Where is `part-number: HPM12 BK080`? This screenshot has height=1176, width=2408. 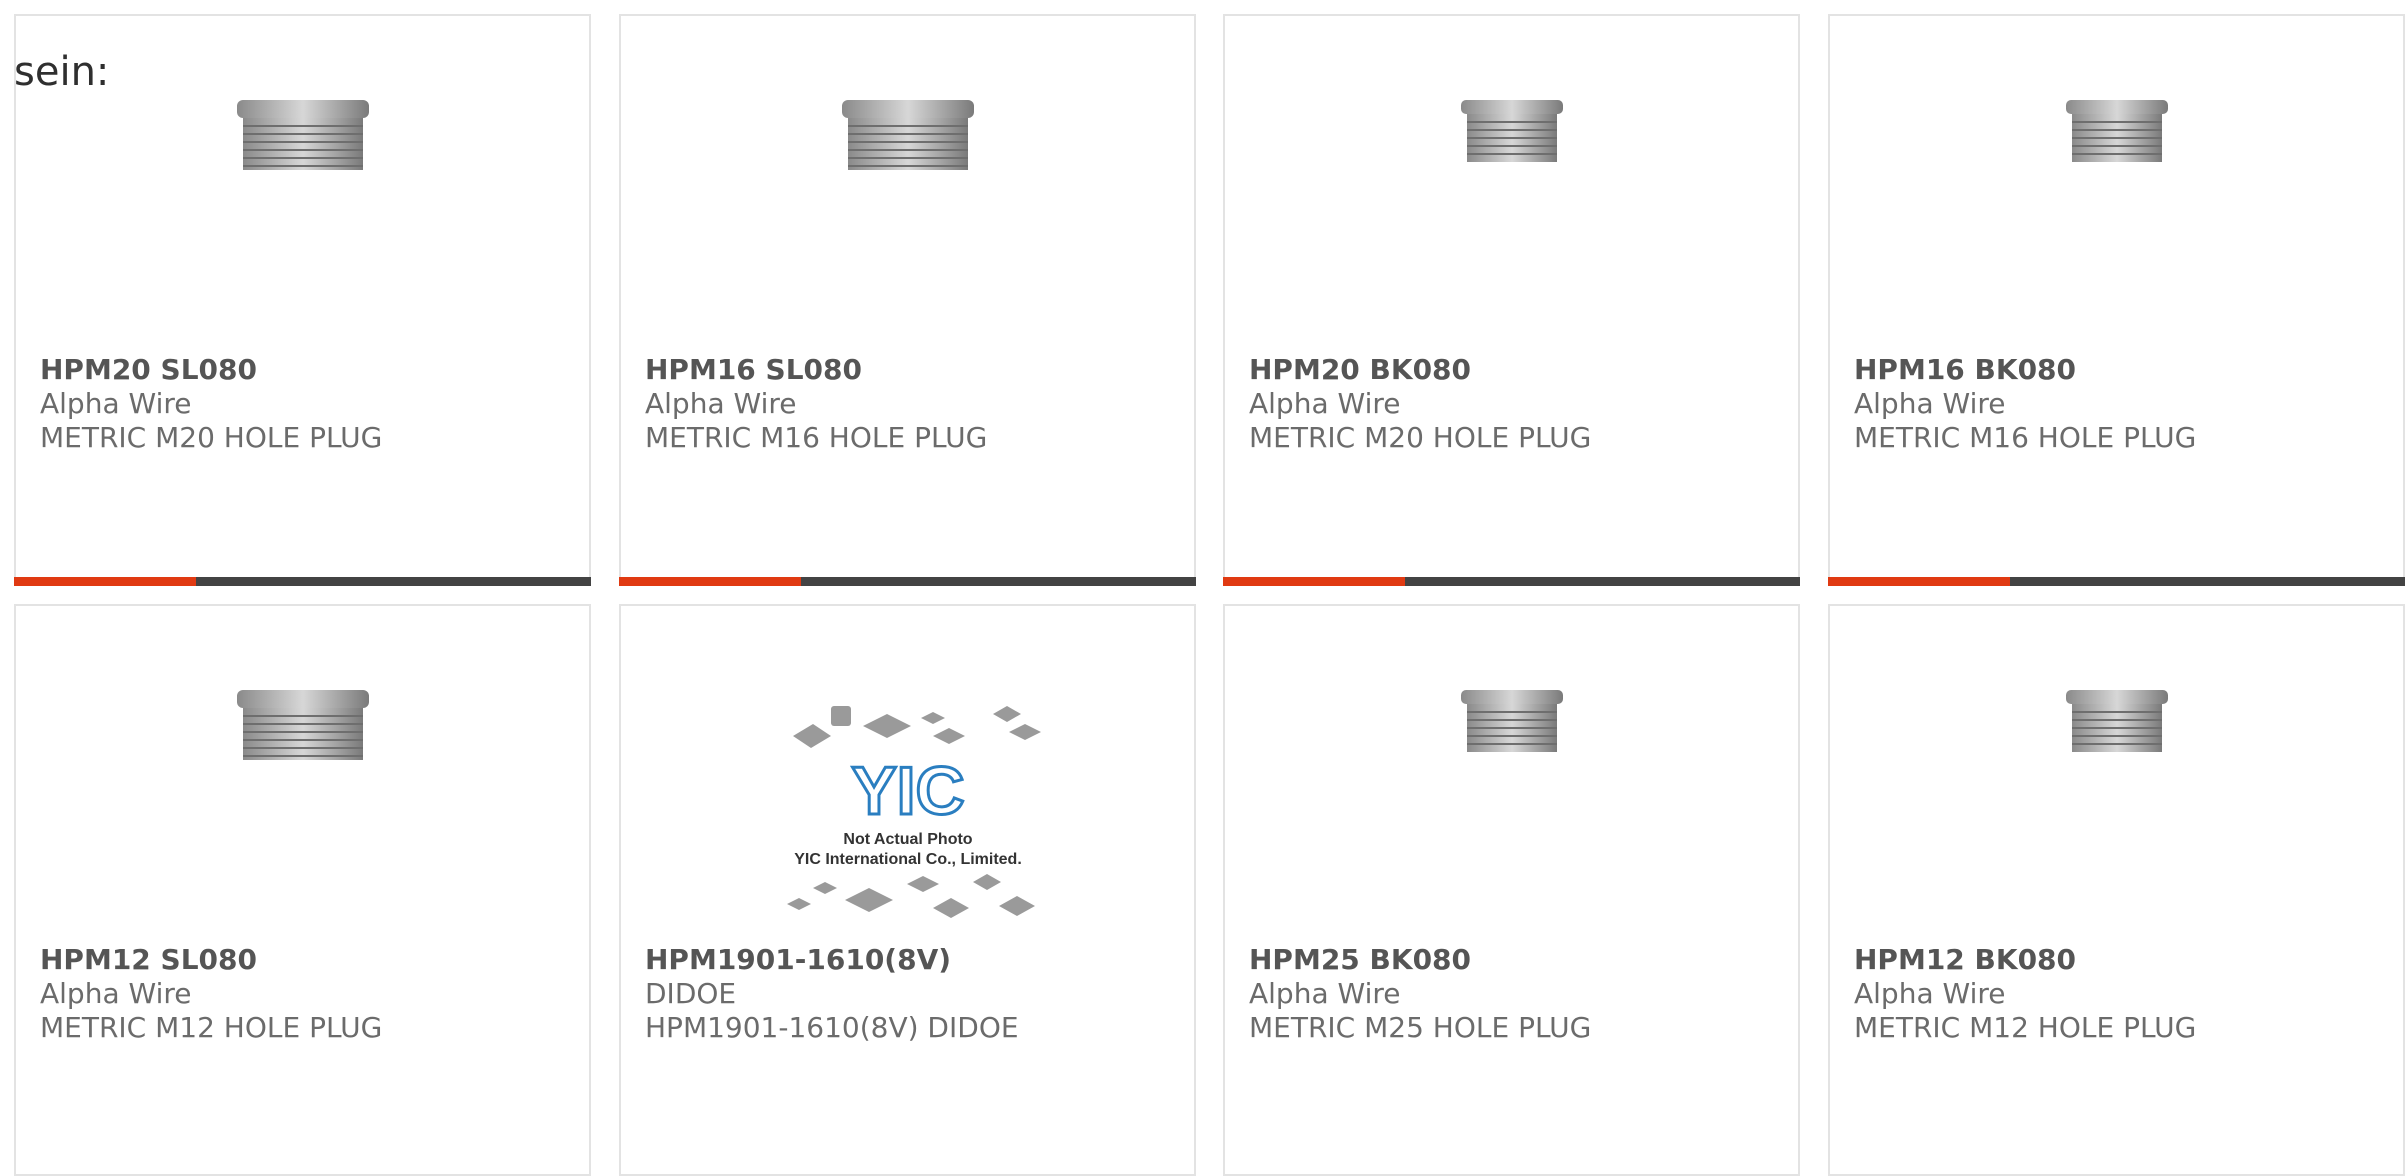 part-number: HPM12 BK080 is located at coordinates (2123, 960).